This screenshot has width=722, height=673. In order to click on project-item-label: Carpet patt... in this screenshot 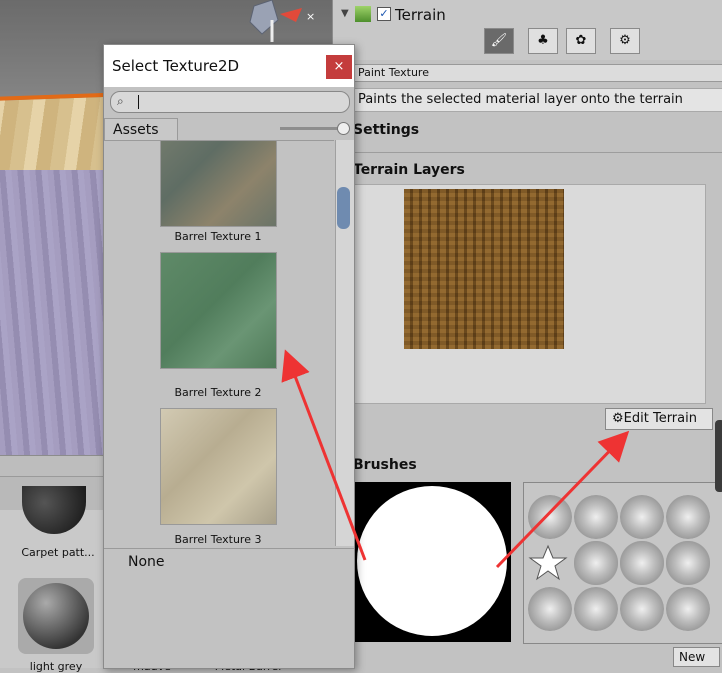, I will do `click(58, 552)`.